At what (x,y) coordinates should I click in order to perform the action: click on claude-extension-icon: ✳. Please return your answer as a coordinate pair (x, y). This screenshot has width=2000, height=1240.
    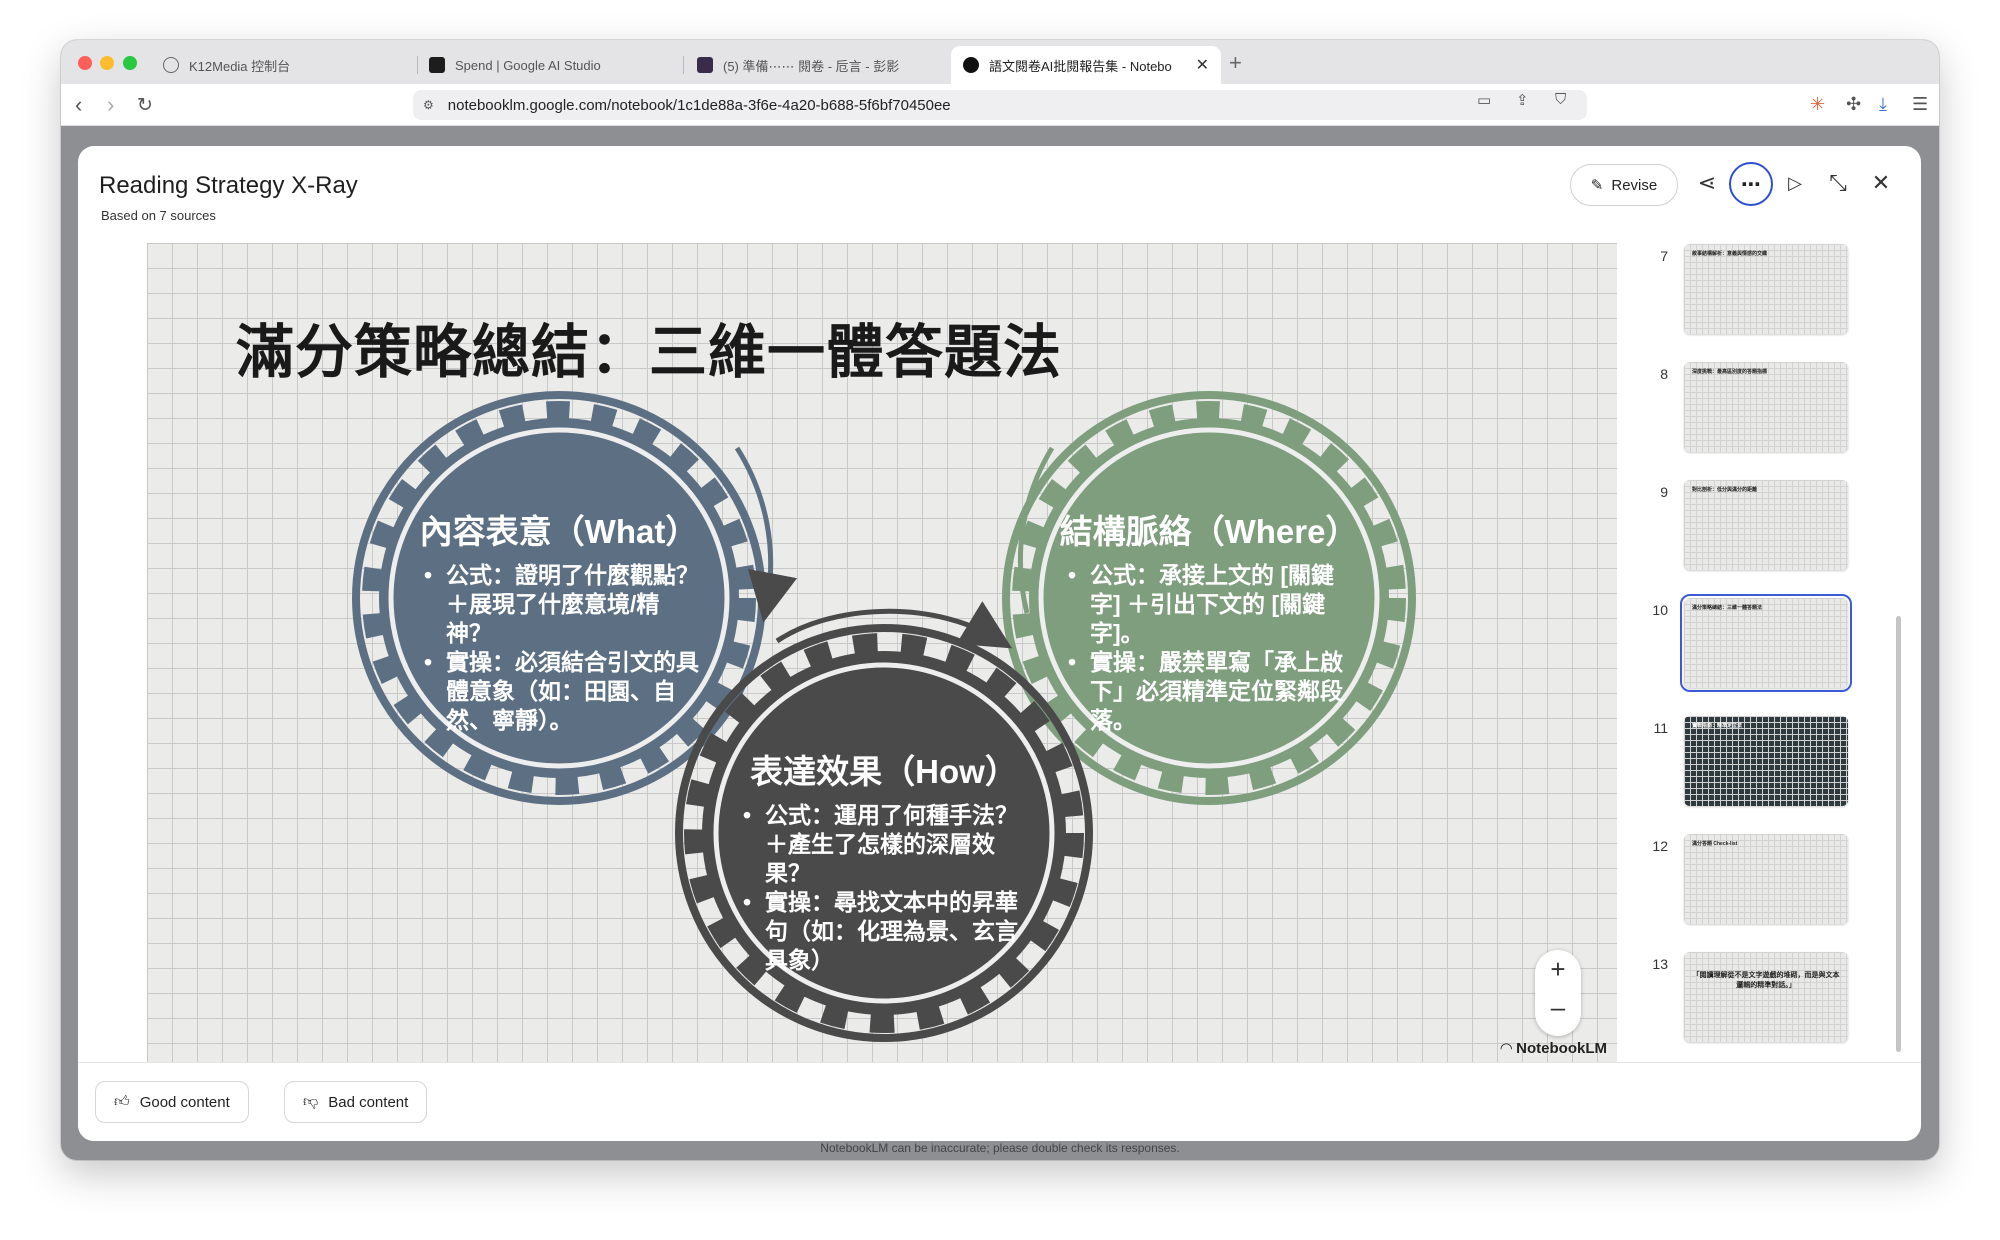
    Looking at the image, I should click on (1817, 104).